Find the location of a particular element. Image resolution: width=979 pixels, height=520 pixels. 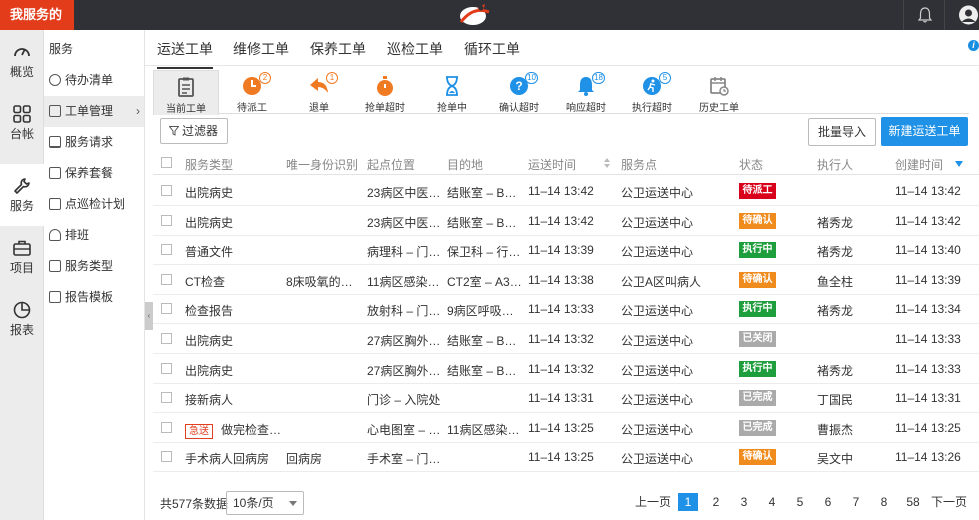

tab-transport: 运送工单 is located at coordinates (185, 54).